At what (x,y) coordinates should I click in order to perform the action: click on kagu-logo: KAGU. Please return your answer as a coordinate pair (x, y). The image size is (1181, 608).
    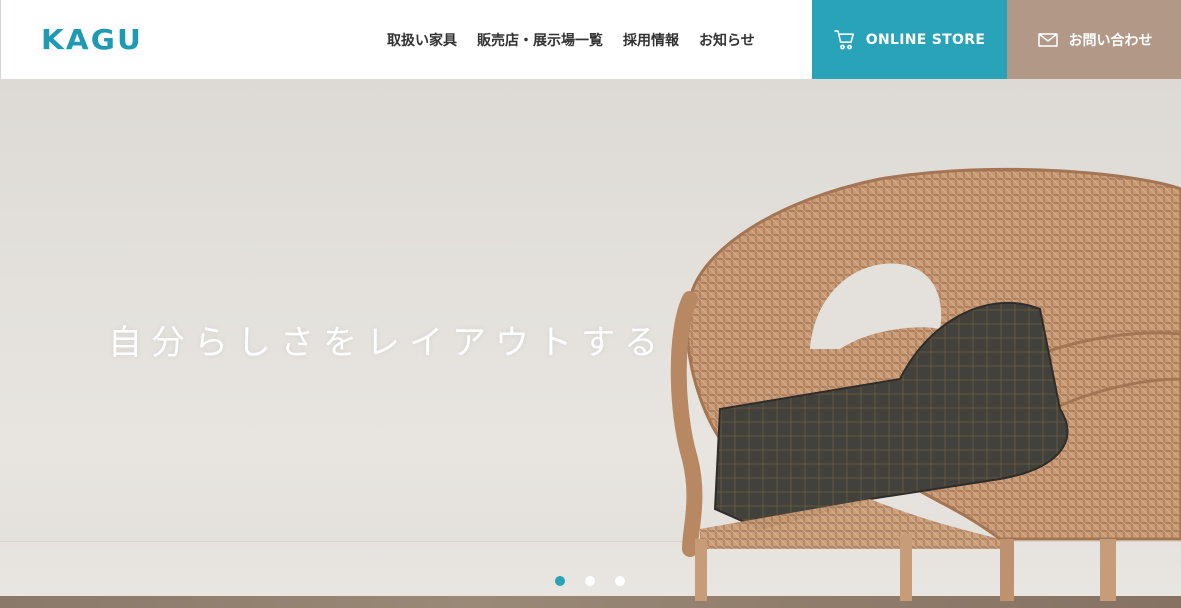
    Looking at the image, I should click on (92, 40).